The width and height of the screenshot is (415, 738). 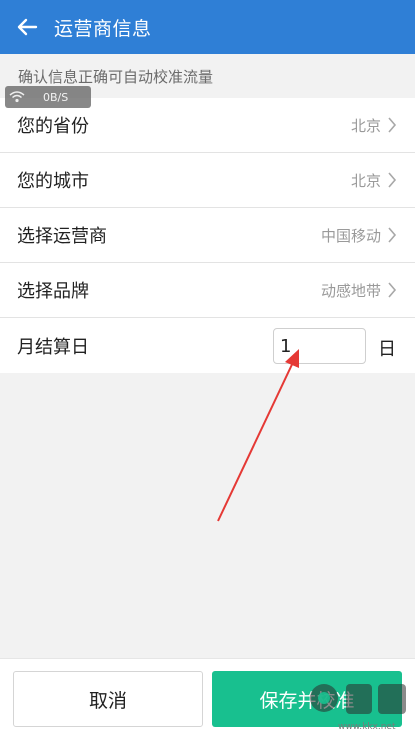 What do you see at coordinates (387, 349) in the screenshot?
I see `billing-day-unit: 日` at bounding box center [387, 349].